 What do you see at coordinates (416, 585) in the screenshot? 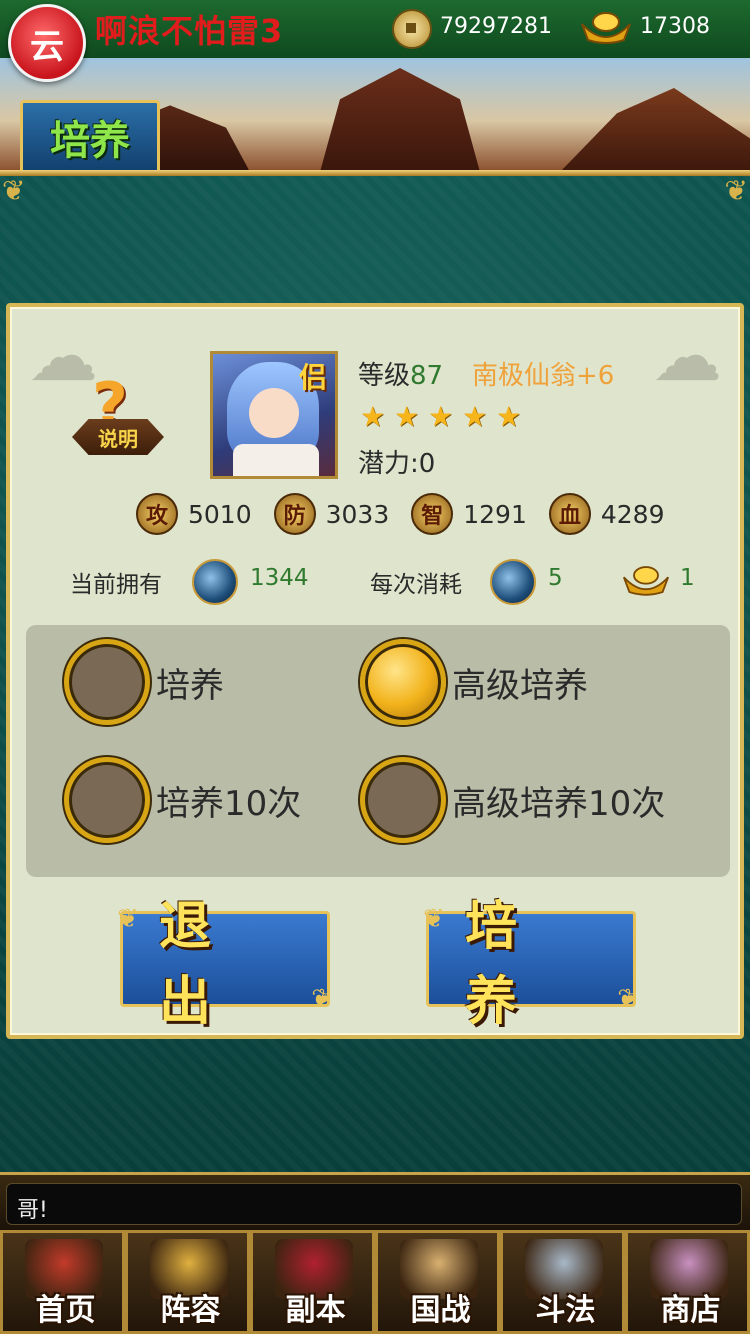
I see `per-cost-label: 每次消耗` at bounding box center [416, 585].